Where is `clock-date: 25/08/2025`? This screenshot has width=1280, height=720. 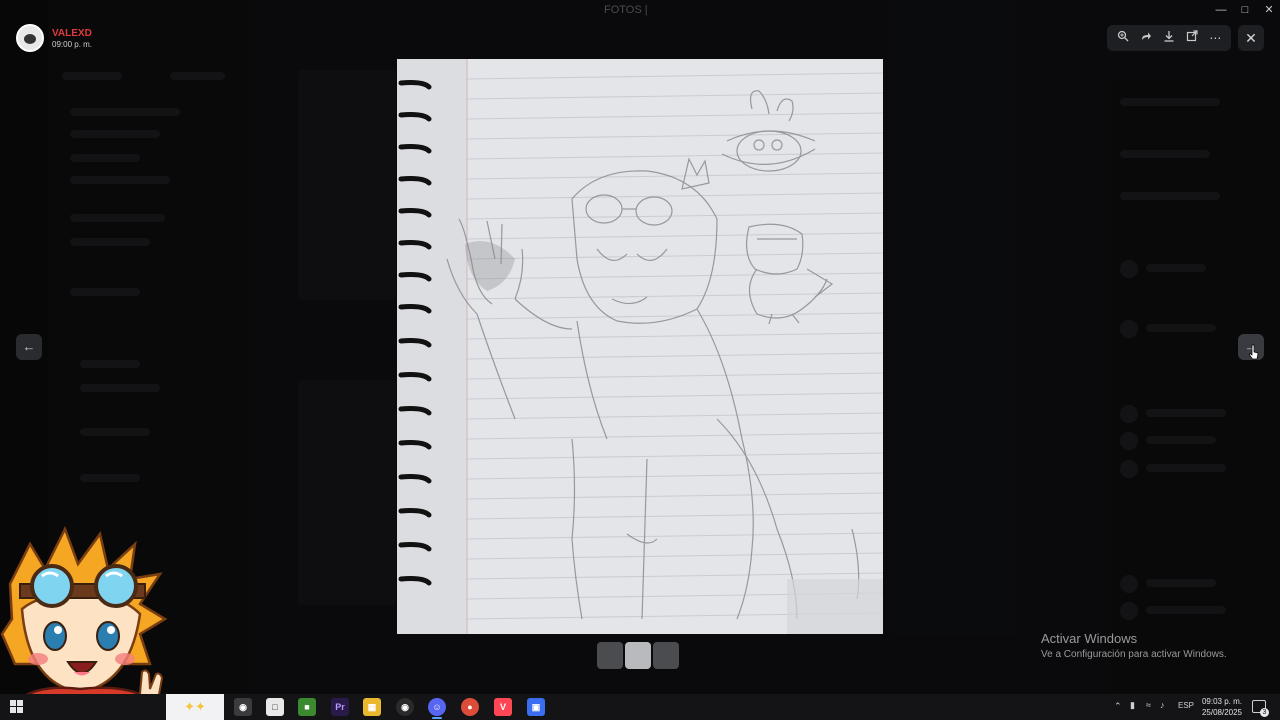
clock-date: 25/08/2025 is located at coordinates (1222, 712).